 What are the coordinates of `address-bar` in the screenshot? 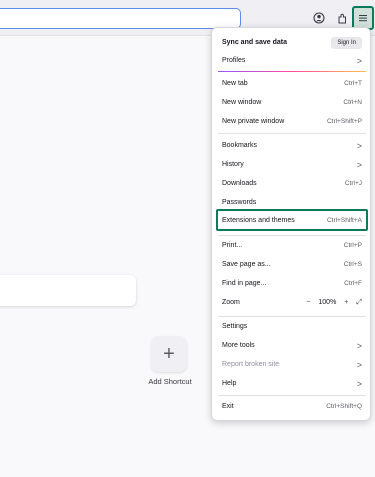 It's located at (120, 18).